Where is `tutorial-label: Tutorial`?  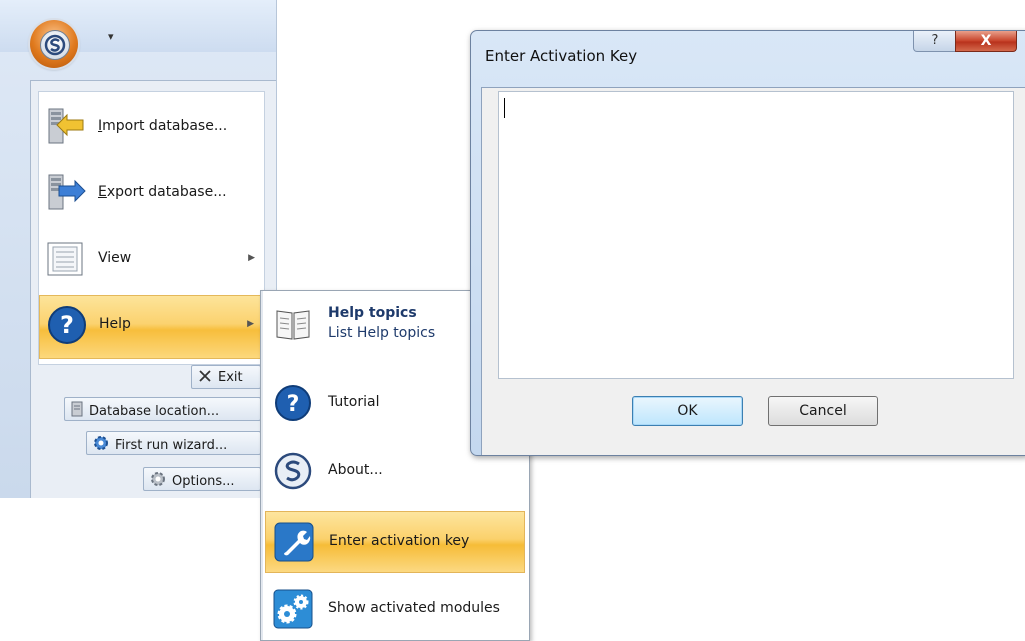
tutorial-label: Tutorial is located at coordinates (354, 402).